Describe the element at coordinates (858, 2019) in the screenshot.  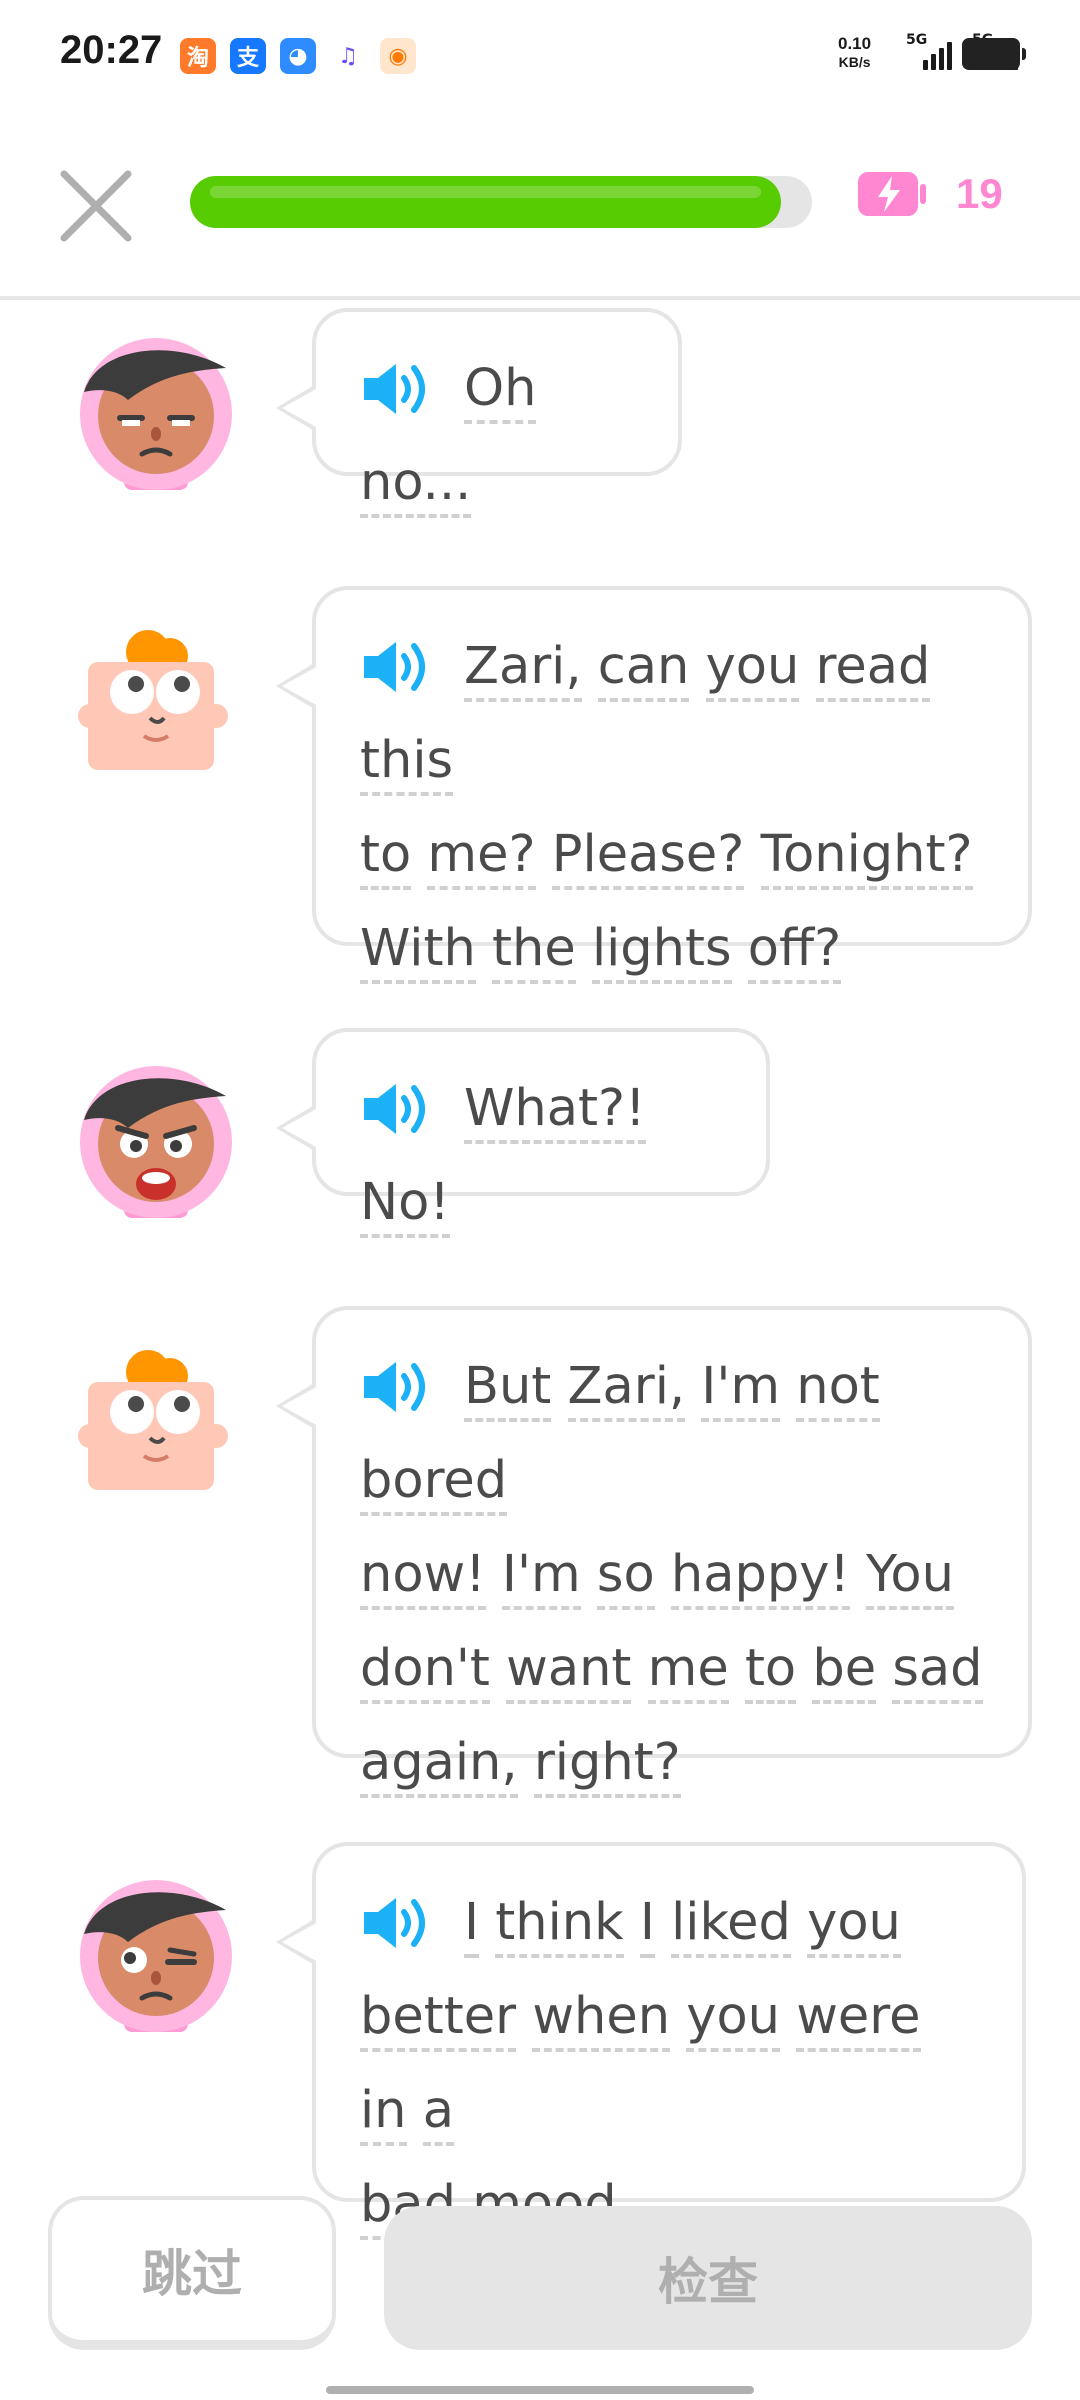
I see `word: were` at that location.